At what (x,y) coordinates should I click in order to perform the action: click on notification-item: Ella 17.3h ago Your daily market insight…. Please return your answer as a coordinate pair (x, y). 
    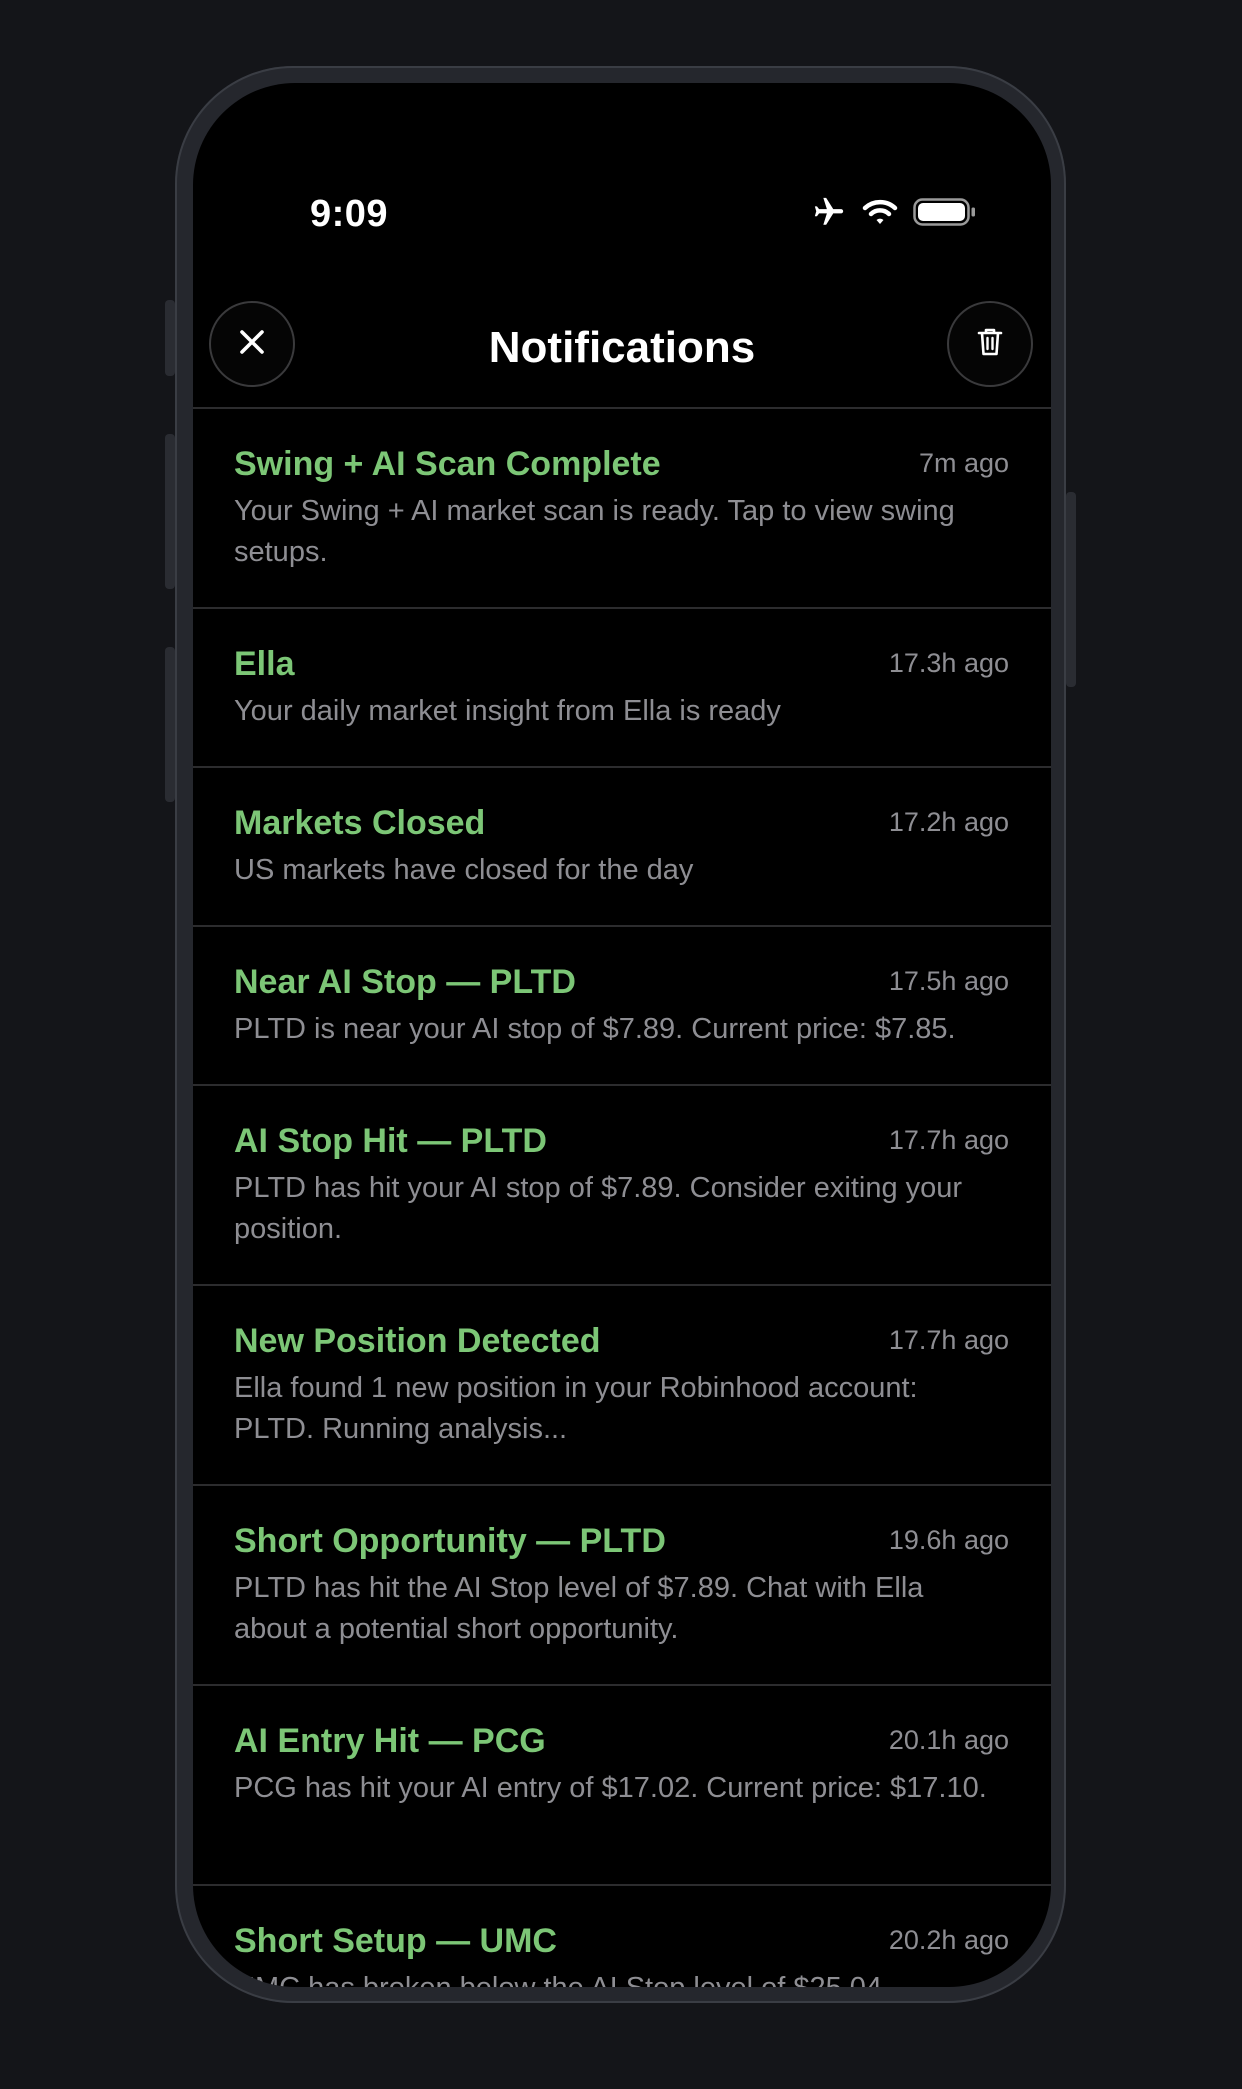
    Looking at the image, I should click on (622, 688).